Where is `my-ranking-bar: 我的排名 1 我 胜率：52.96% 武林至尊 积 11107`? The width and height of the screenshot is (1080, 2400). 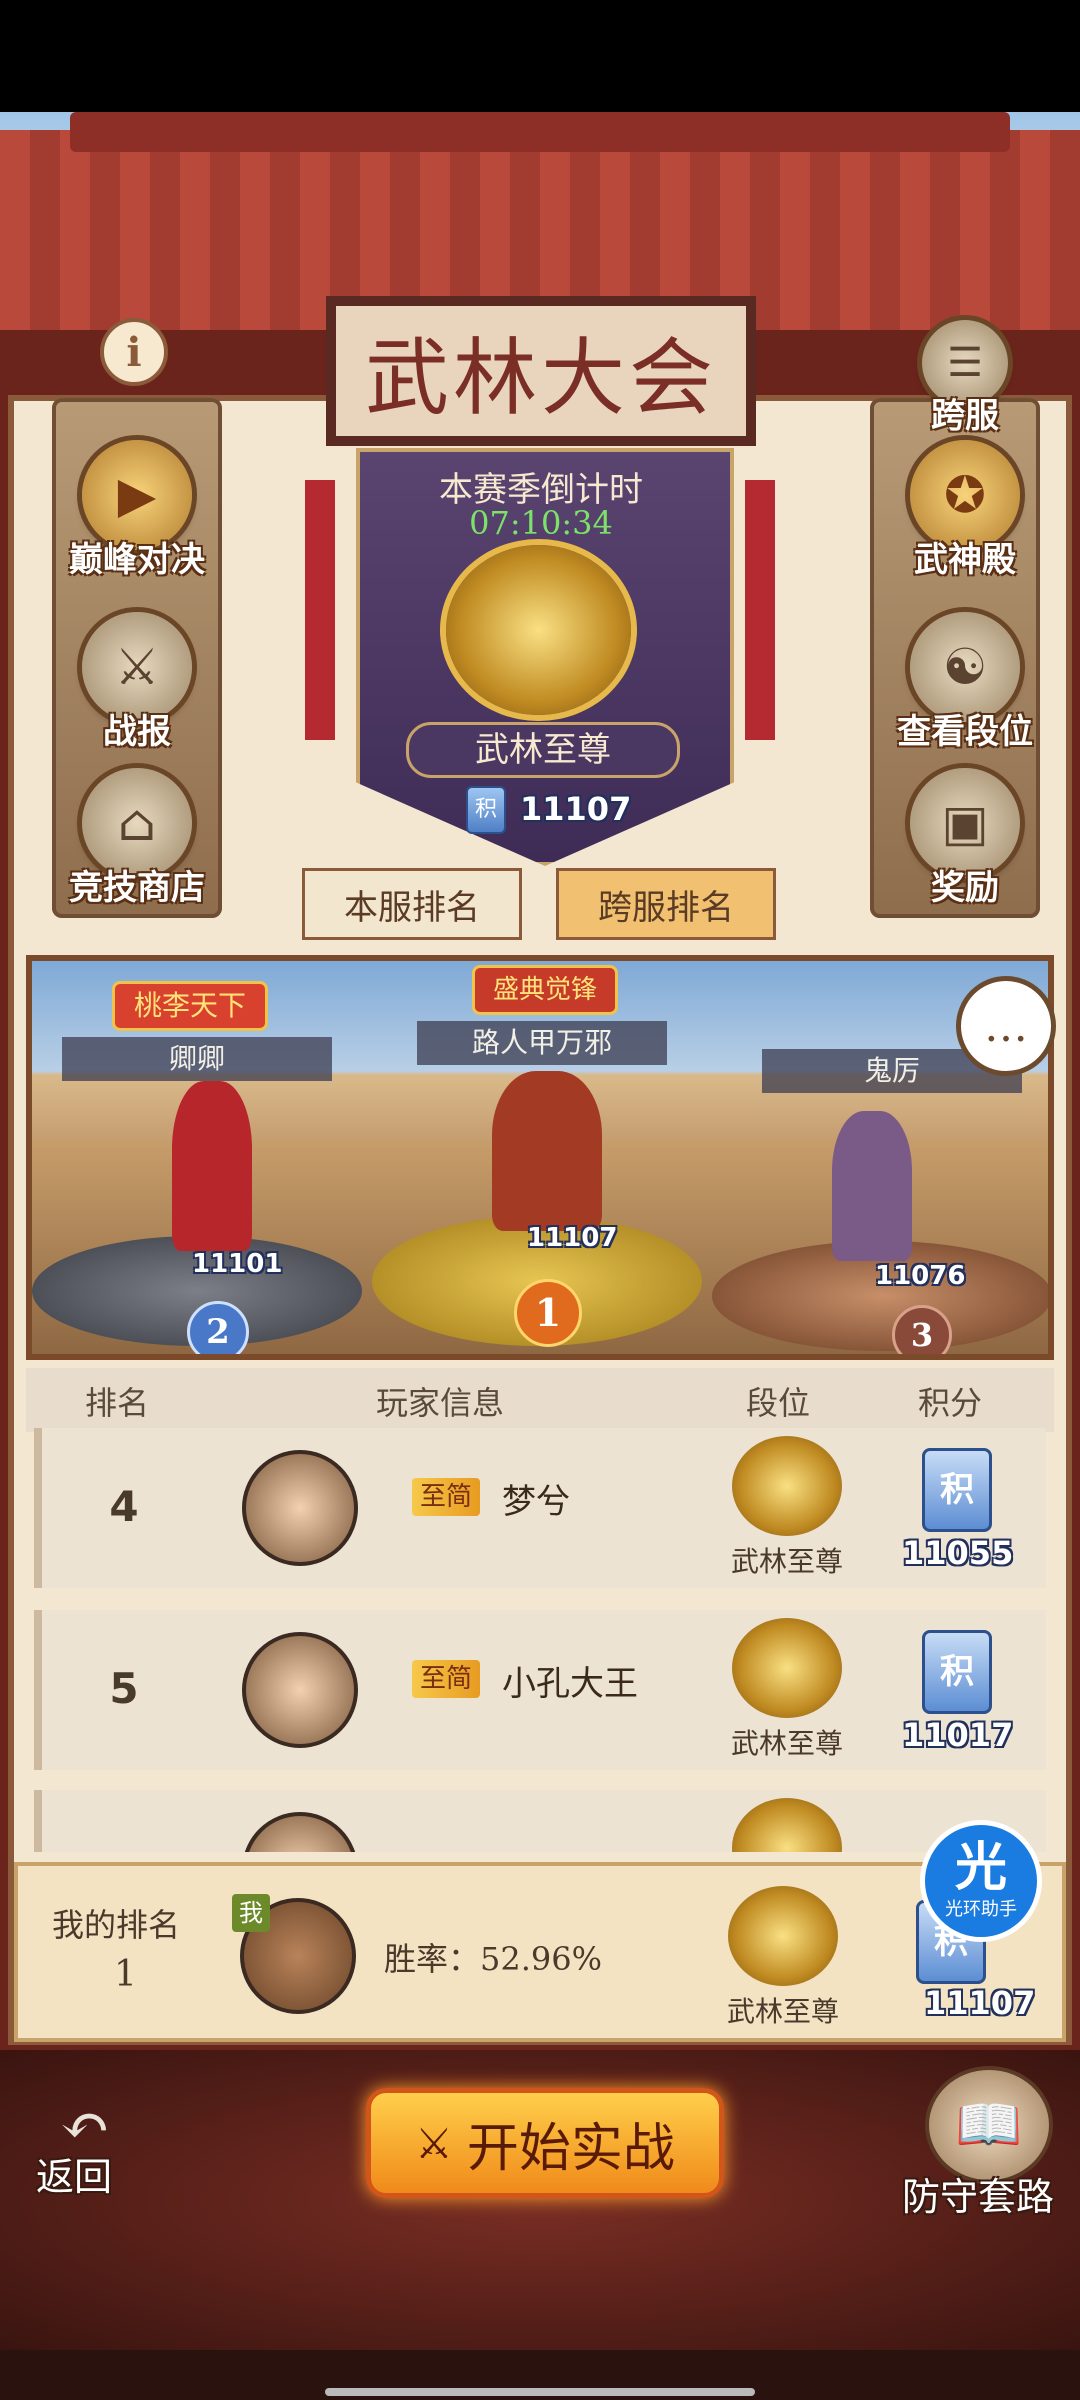 my-ranking-bar: 我的排名 1 我 胜率：52.96% 武林至尊 积 11107 is located at coordinates (540, 1952).